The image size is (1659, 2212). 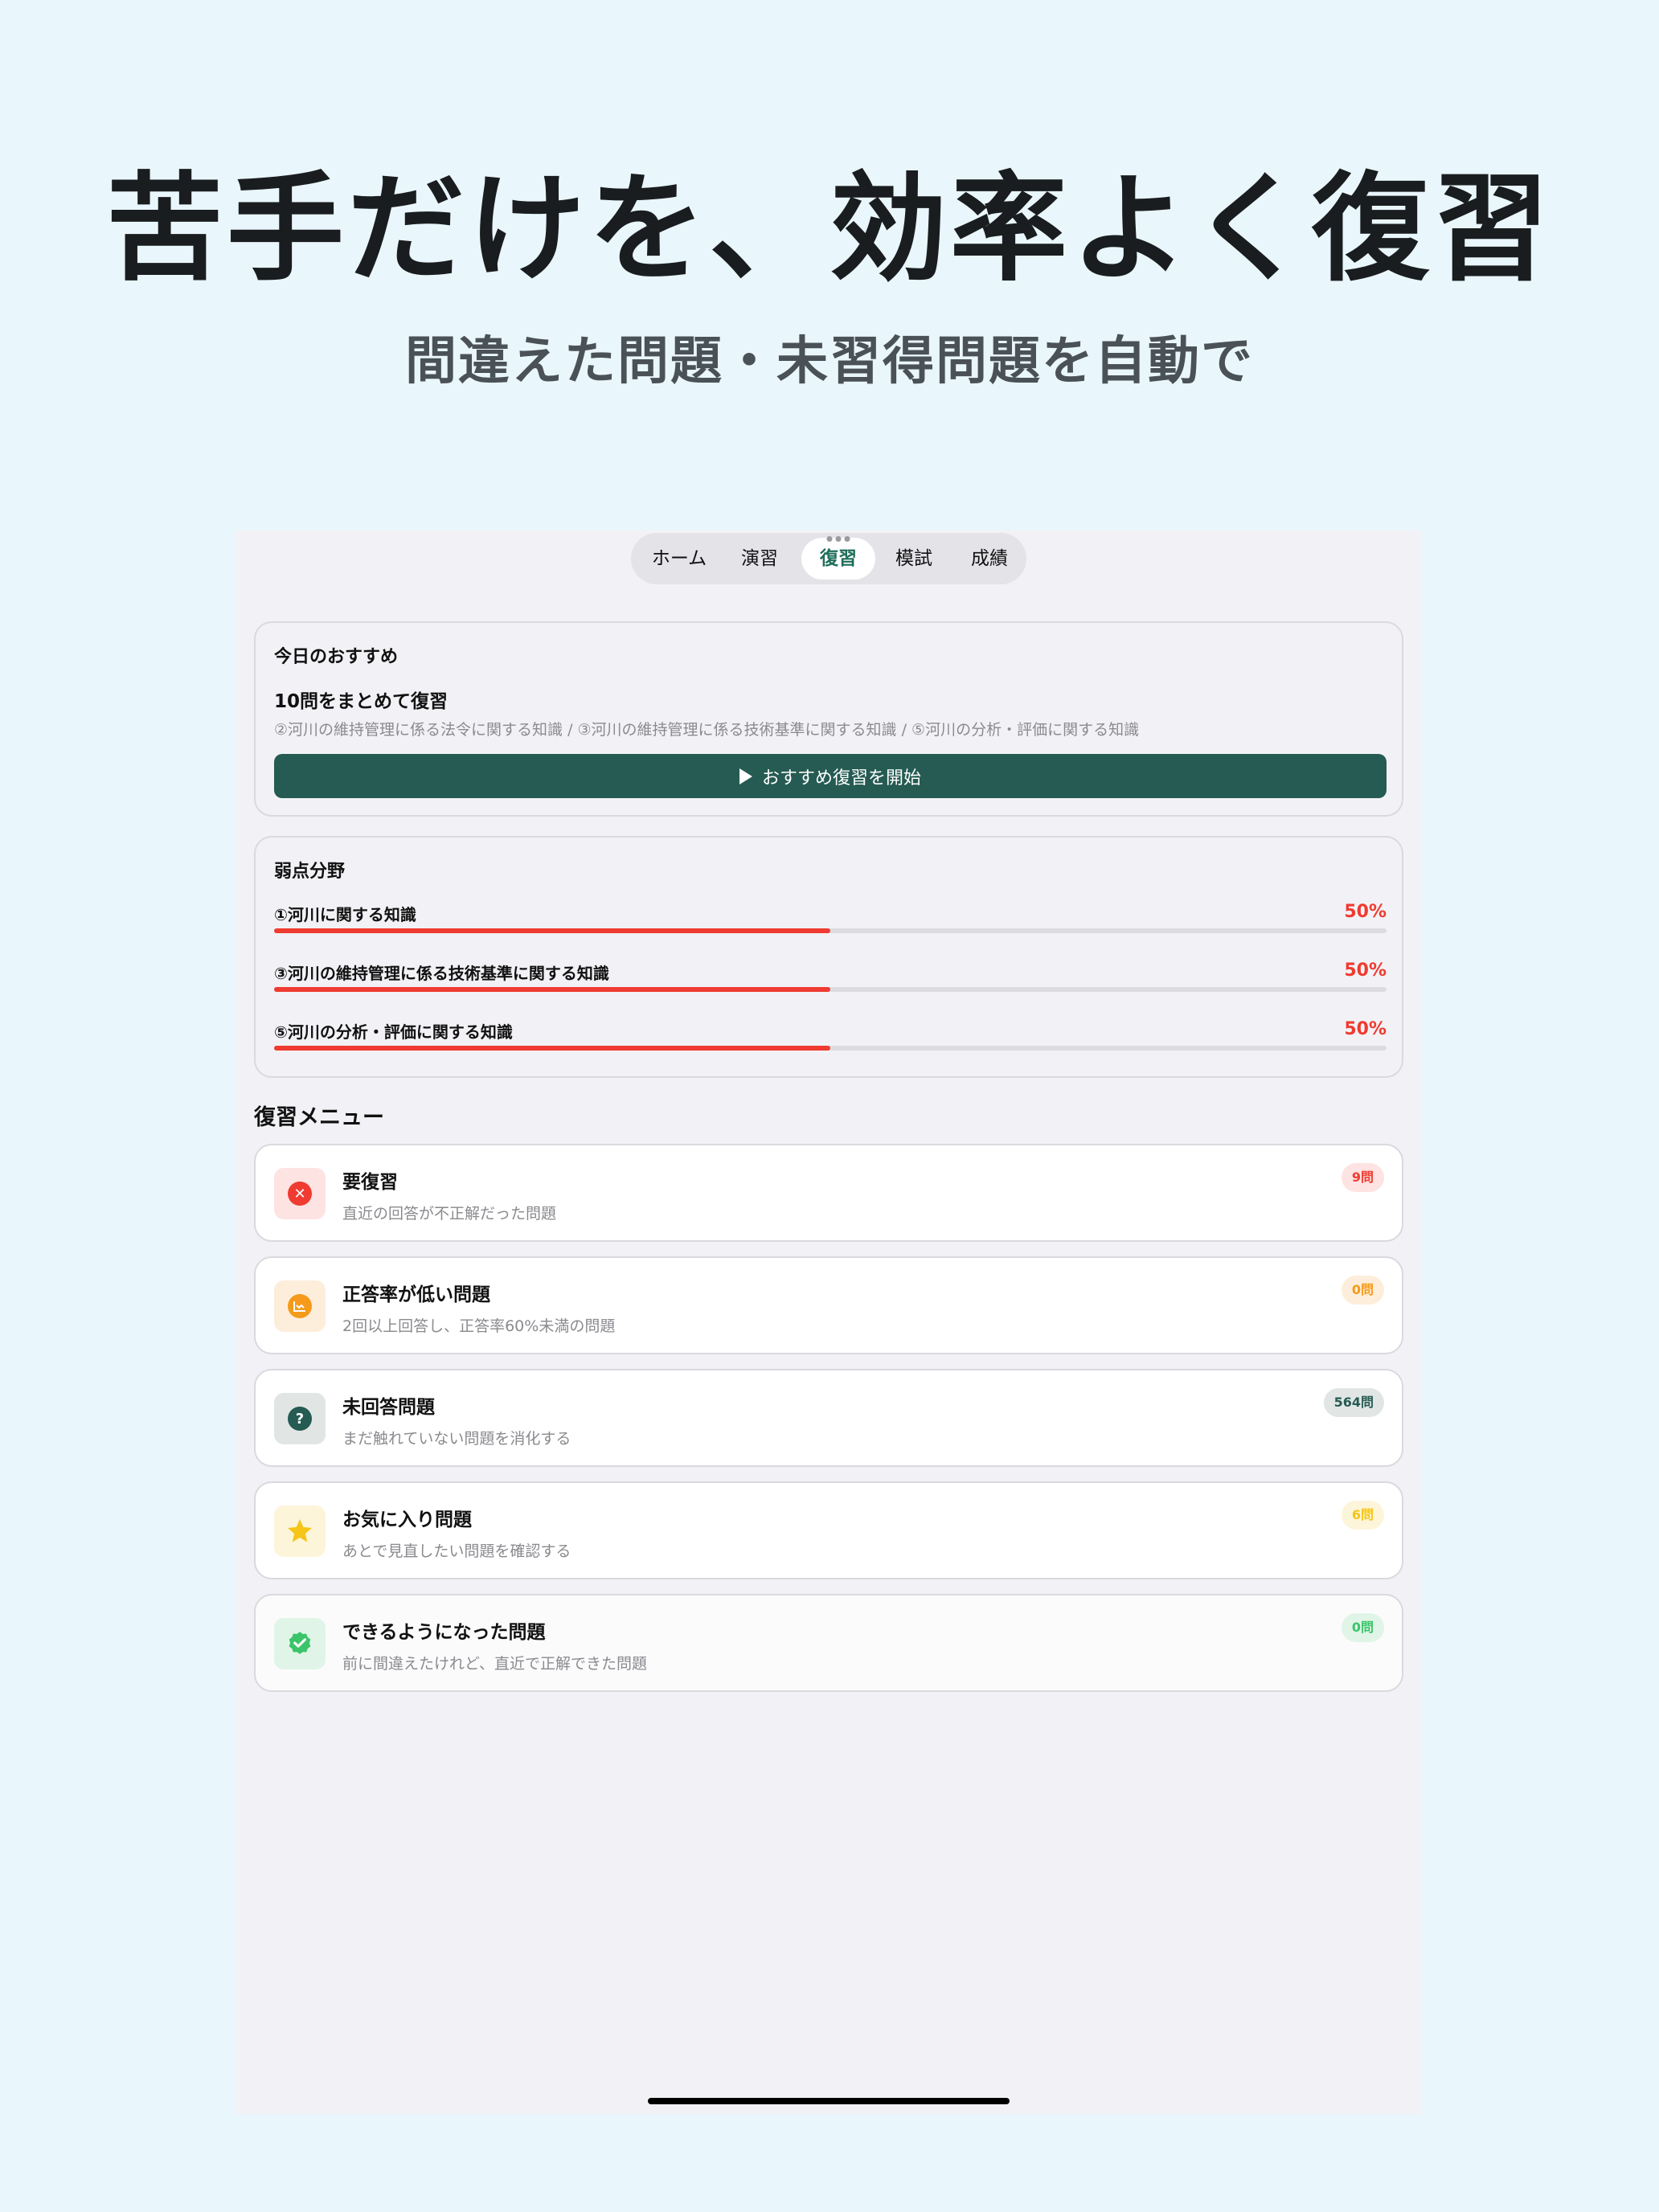 What do you see at coordinates (319, 1117) in the screenshot?
I see `review-menu-heading: 復習メニュー` at bounding box center [319, 1117].